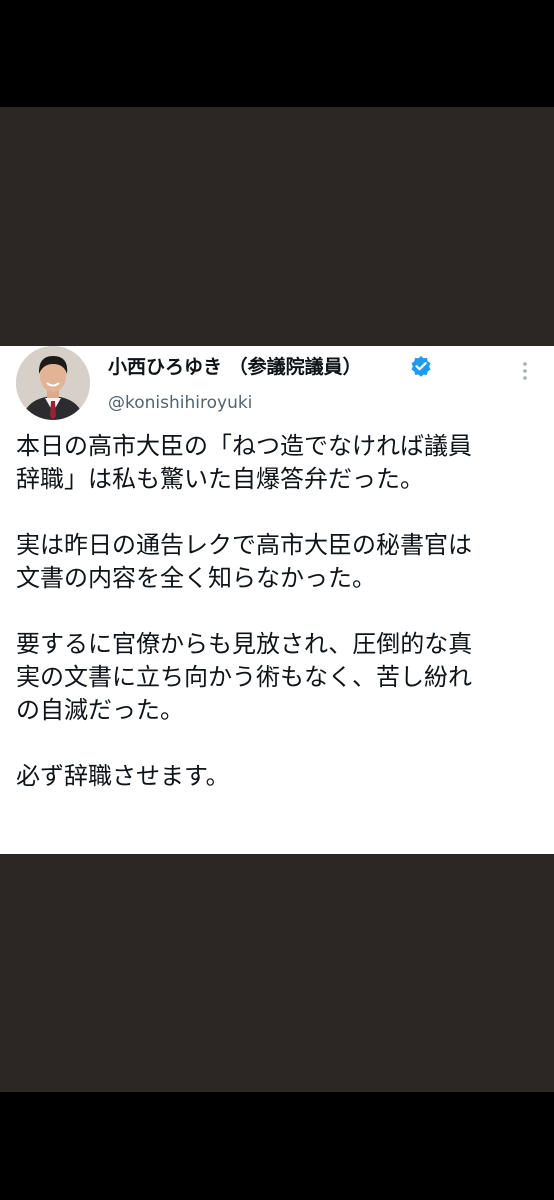 This screenshot has height=1200, width=554. I want to click on display-name: 小西ひろゆき （参議院議員）, so click(235, 365).